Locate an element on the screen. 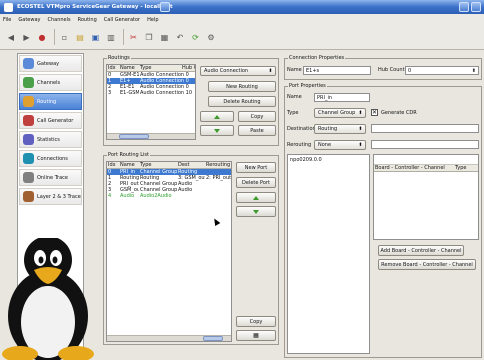 This screenshot has width=484, height=360. connection-properties-title: Connection Properties is located at coordinates (317, 58).